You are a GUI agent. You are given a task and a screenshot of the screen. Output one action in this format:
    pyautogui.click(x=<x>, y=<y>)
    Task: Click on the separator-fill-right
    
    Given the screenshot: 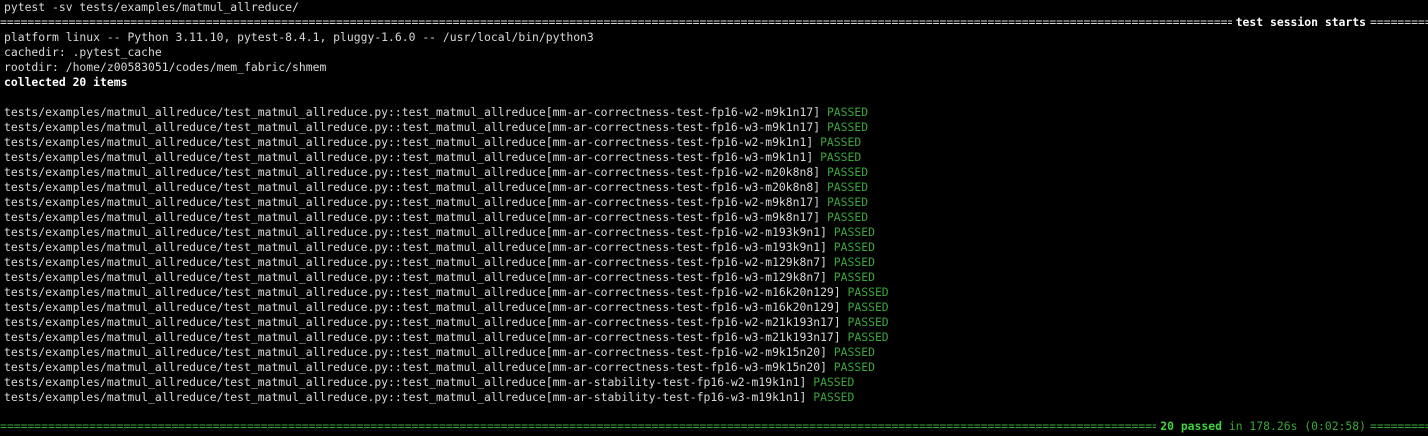 What is the action you would take?
    pyautogui.click(x=1399, y=22)
    